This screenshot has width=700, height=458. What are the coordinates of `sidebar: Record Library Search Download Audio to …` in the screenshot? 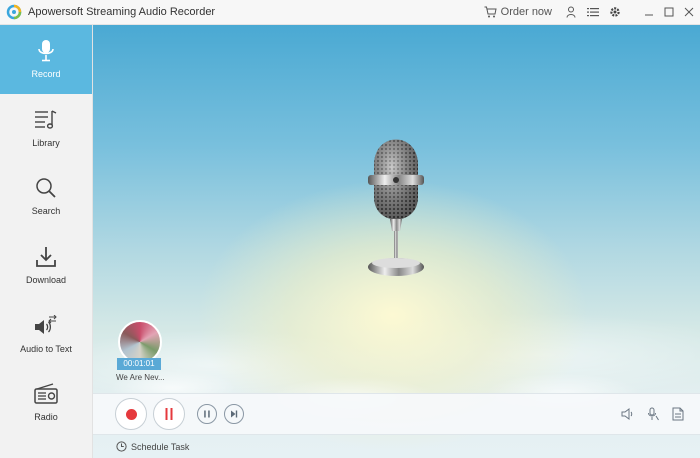 It's located at (46, 241).